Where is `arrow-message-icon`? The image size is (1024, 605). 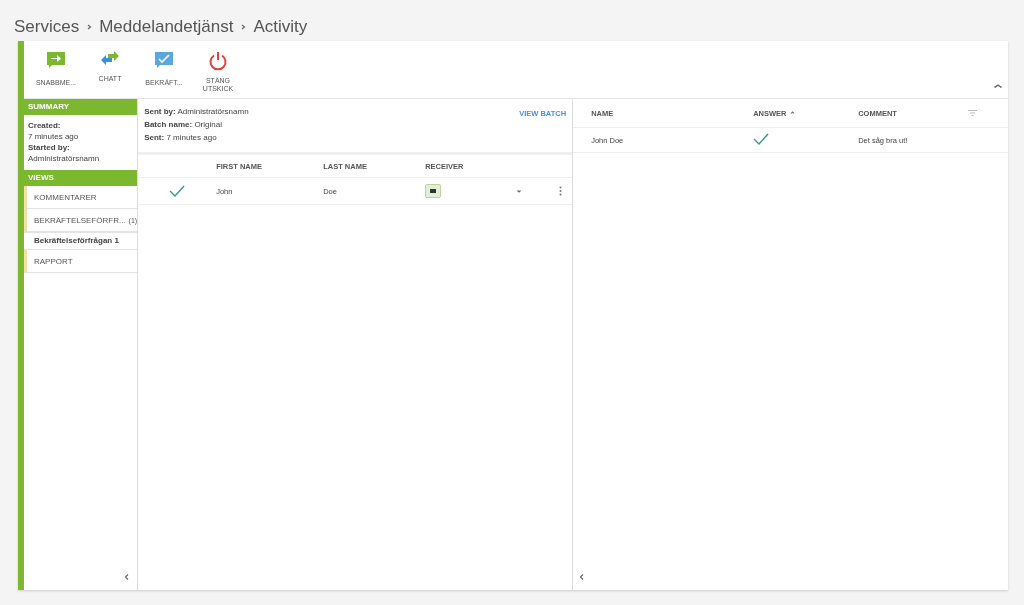
arrow-message-icon is located at coordinates (56, 60).